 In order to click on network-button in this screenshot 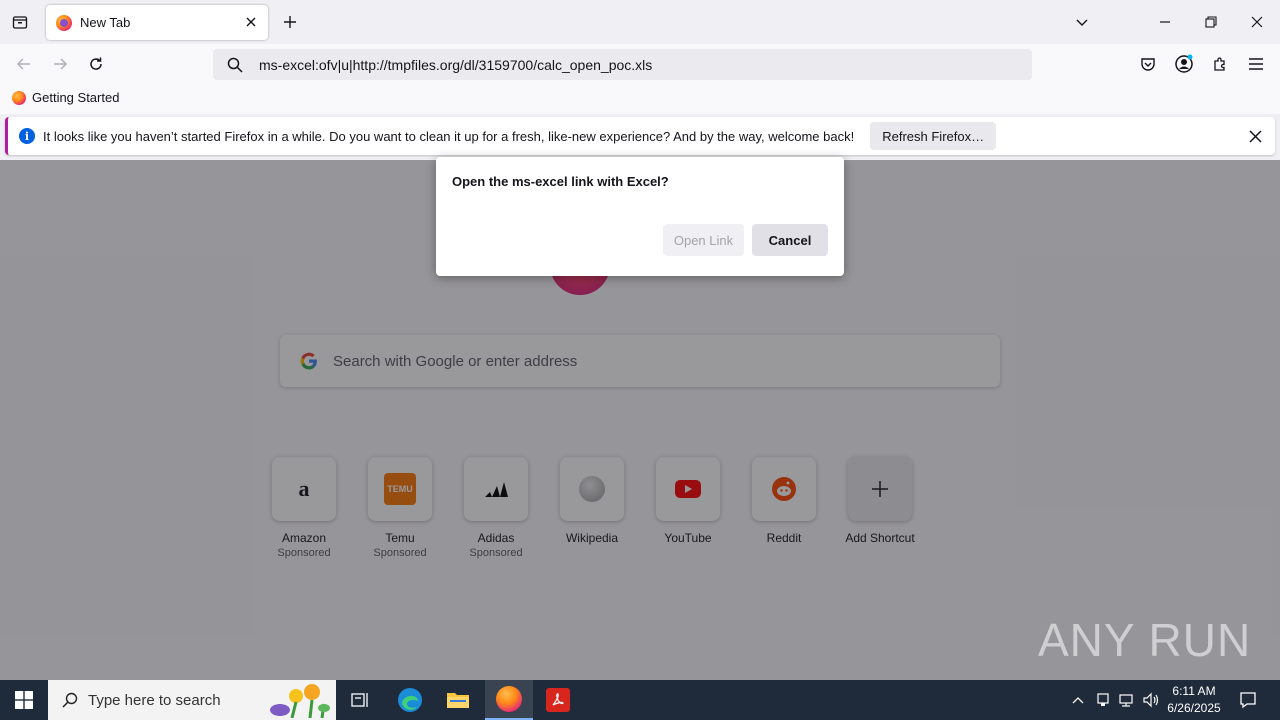, I will do `click(1127, 700)`.